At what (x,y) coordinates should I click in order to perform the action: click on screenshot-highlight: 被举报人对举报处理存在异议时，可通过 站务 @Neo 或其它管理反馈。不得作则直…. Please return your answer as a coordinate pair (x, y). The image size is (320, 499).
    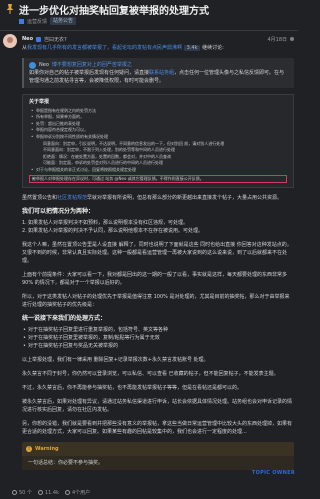
    Looking at the image, I should click on (158, 179).